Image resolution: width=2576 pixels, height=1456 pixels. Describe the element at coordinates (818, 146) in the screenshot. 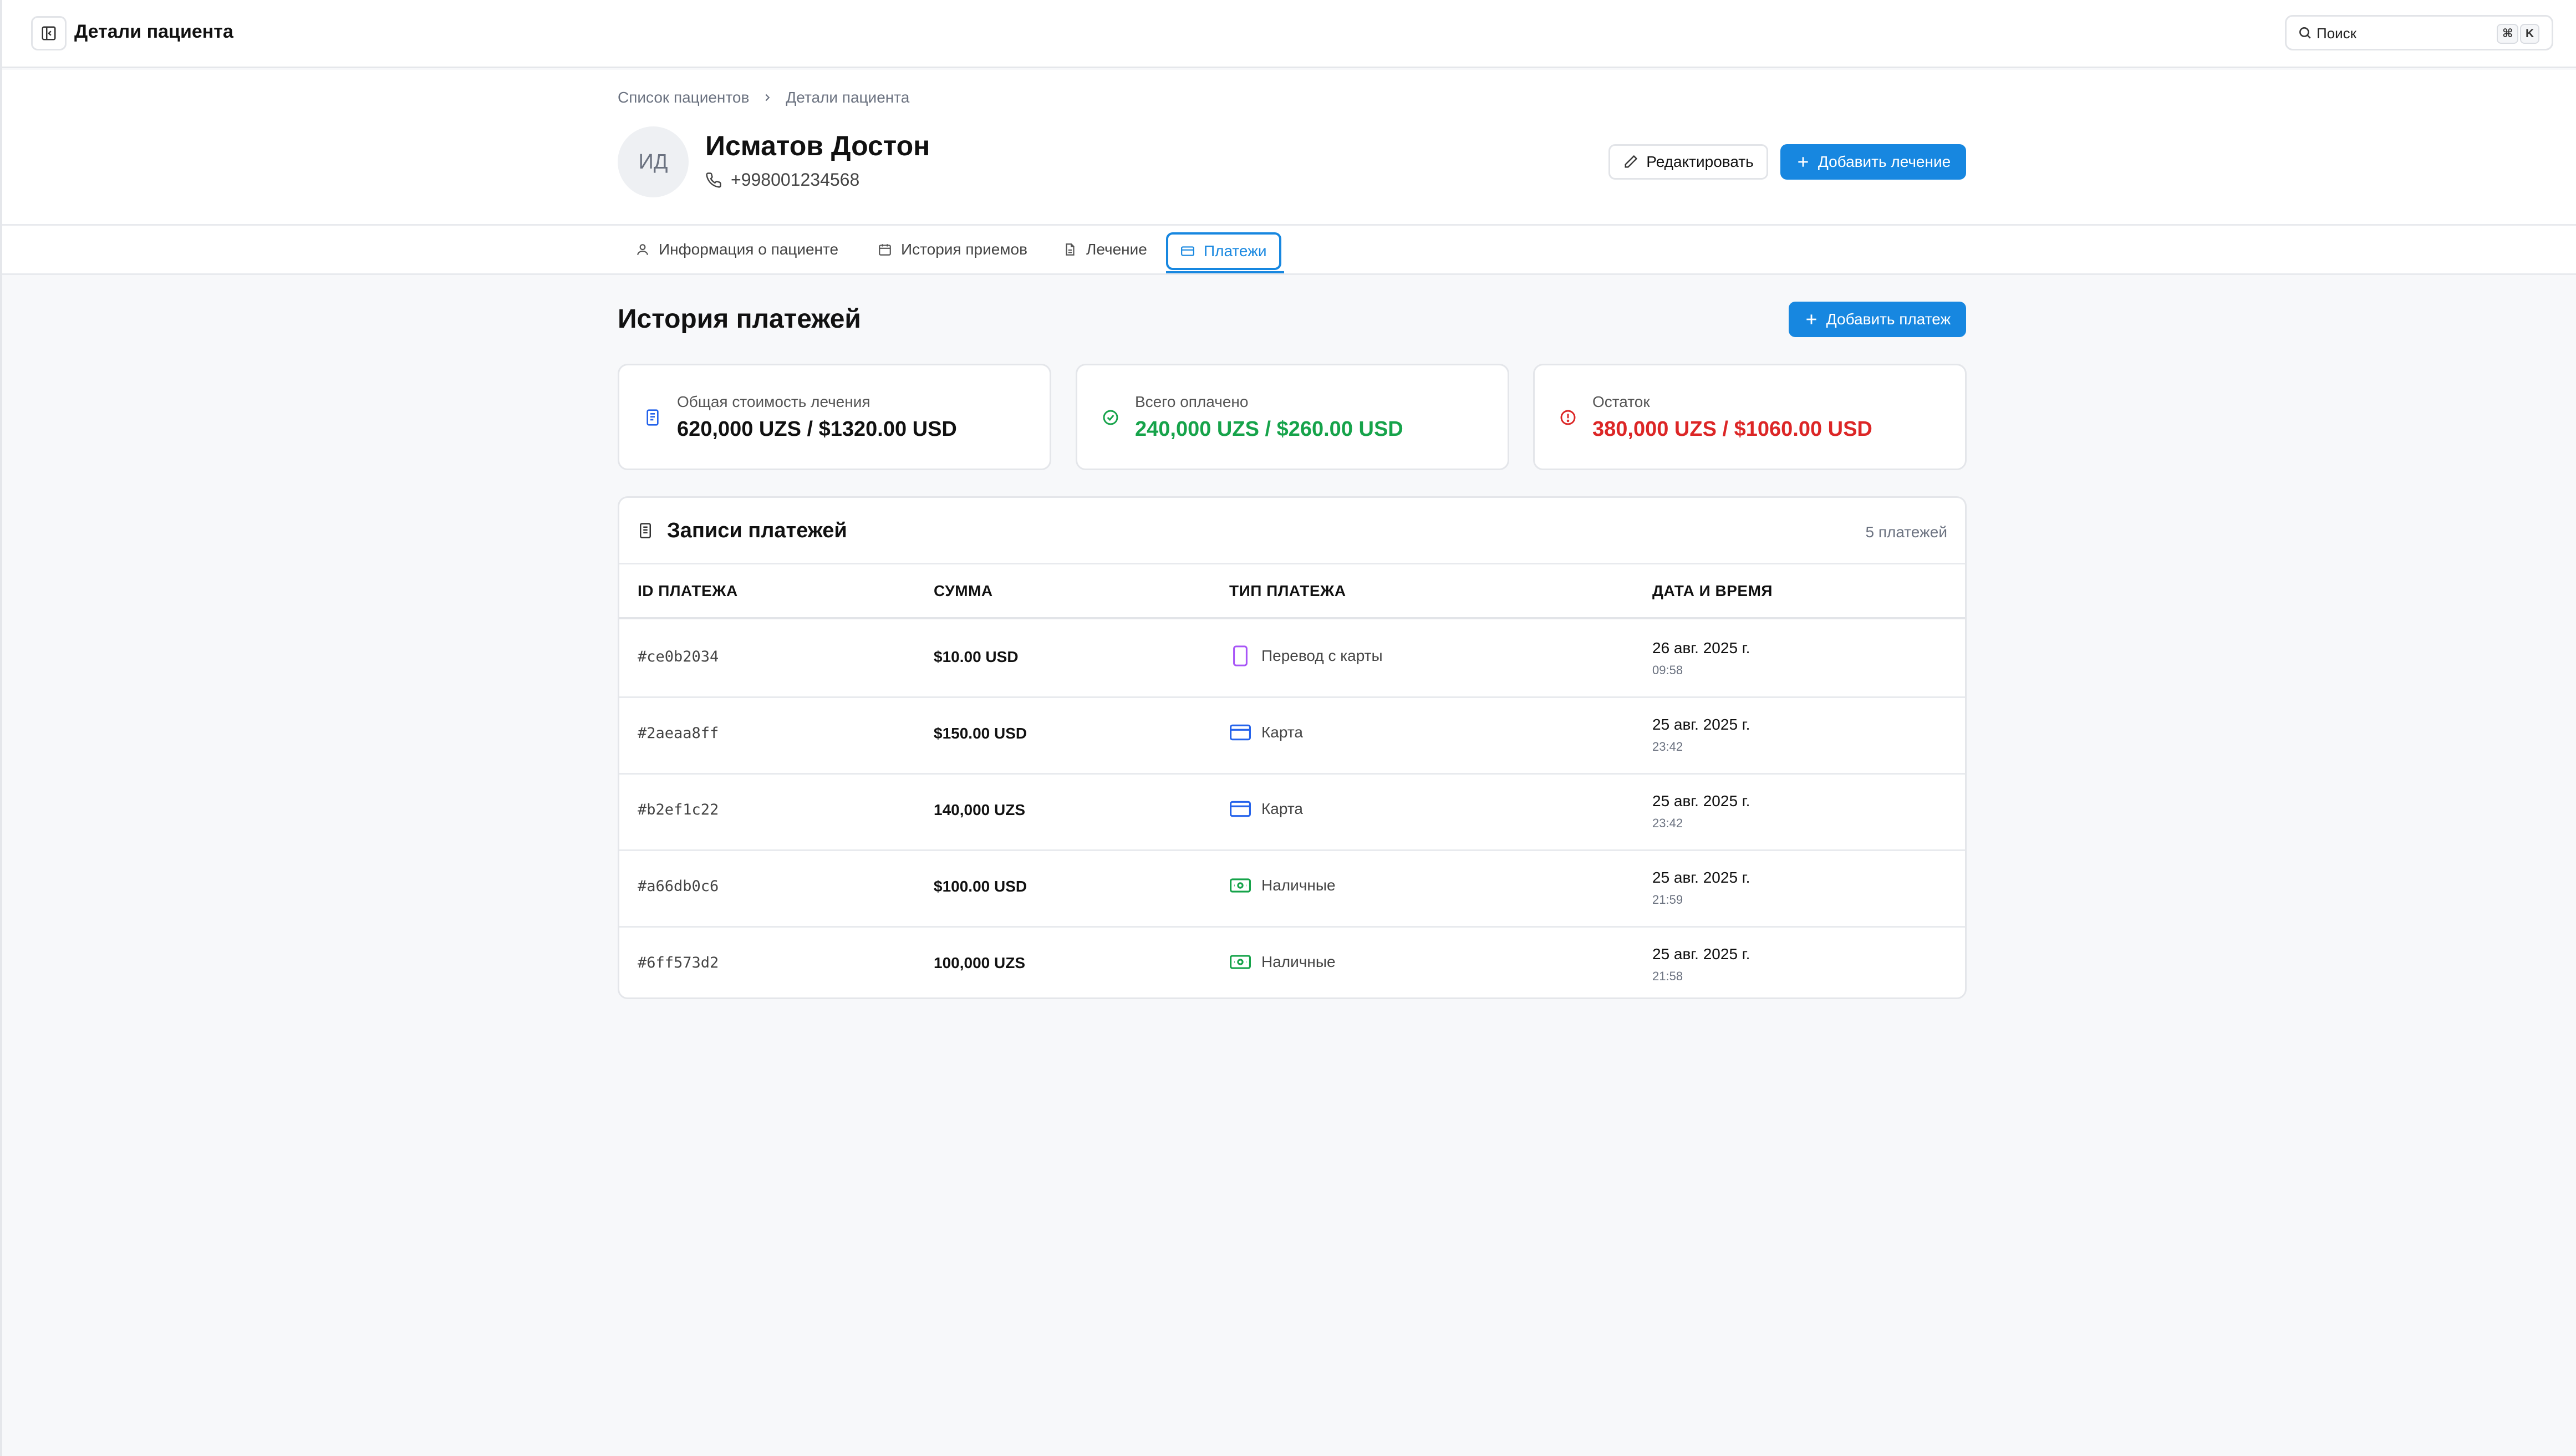

I see `patient-name: Исматов Достон` at that location.